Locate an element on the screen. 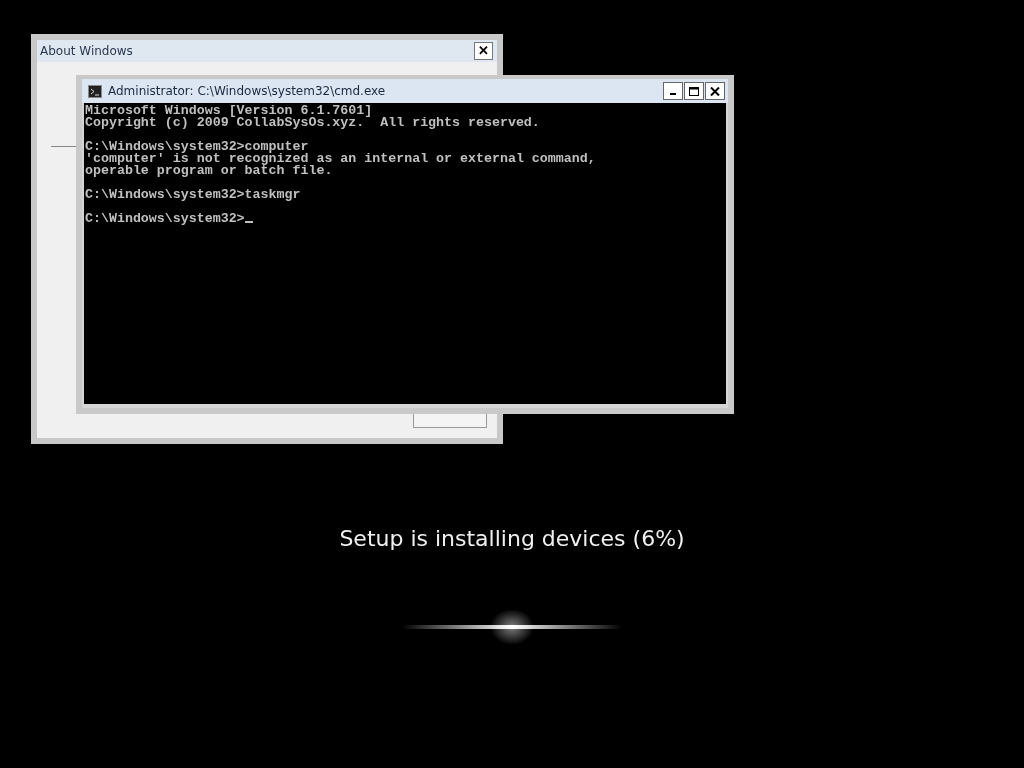  console-line: C:\Windows\system32>computer is located at coordinates (197, 146).